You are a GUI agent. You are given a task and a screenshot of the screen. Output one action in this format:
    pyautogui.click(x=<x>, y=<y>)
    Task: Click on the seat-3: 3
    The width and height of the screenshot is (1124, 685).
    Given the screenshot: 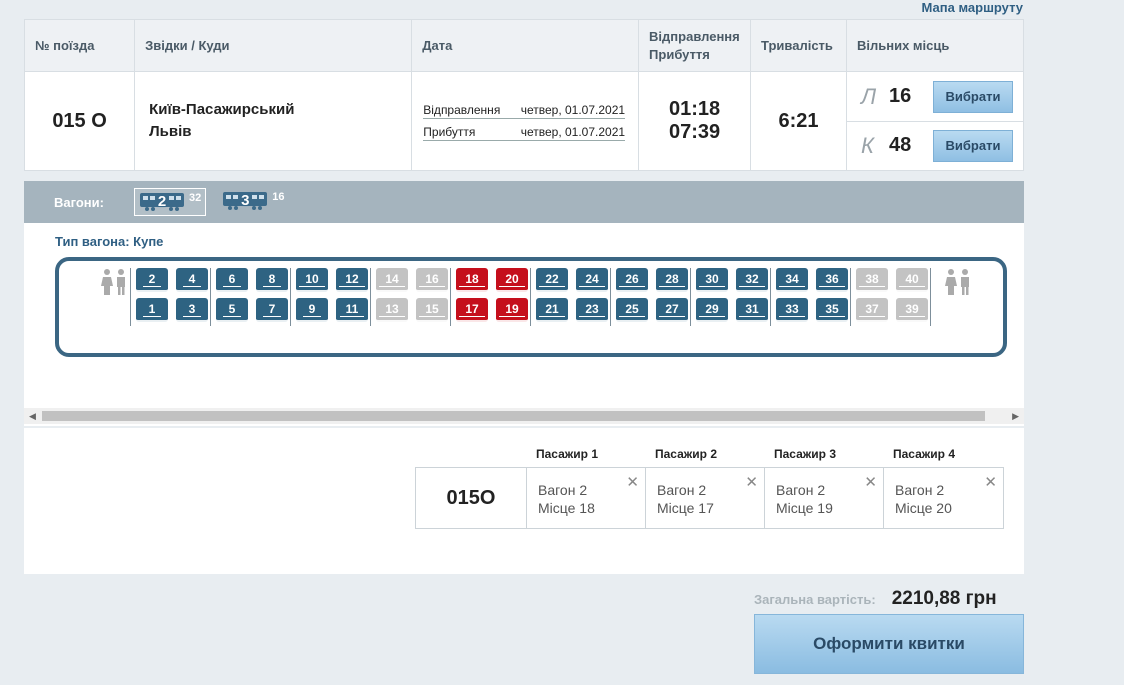 What is the action you would take?
    pyautogui.click(x=192, y=310)
    